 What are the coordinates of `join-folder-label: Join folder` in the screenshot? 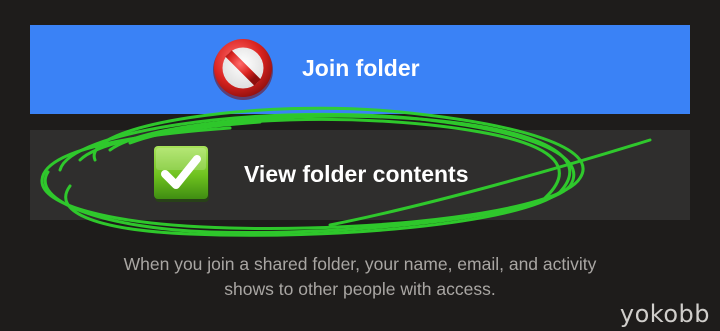 It's located at (361, 68).